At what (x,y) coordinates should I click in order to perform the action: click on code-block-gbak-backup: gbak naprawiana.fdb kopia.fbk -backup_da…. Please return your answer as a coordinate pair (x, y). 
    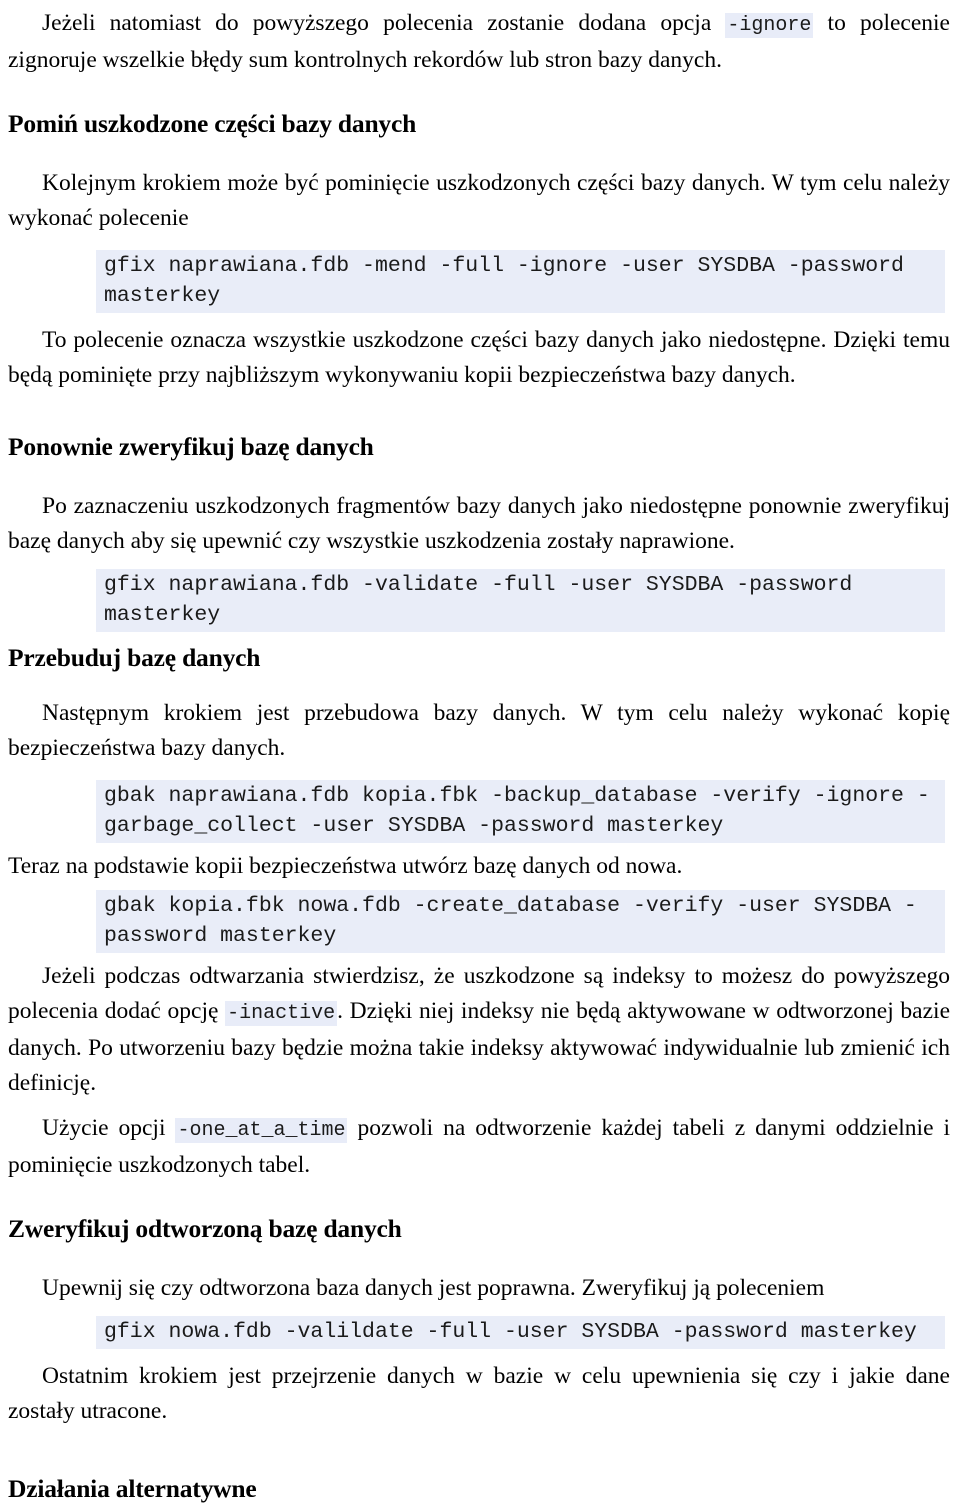
    Looking at the image, I should click on (520, 811).